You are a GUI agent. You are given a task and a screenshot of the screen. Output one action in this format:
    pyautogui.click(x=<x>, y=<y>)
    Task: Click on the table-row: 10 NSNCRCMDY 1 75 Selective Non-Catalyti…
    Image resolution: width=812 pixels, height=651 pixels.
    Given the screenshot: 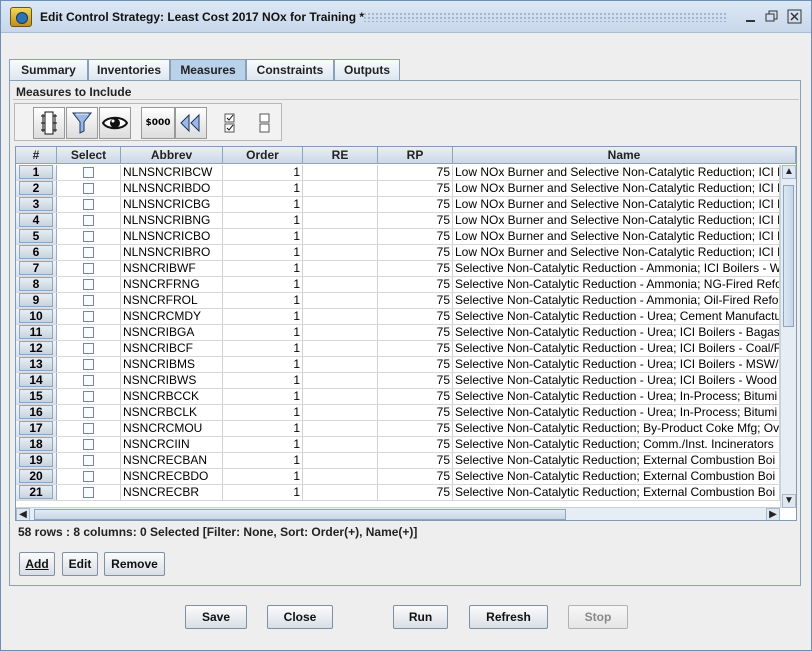 What is the action you would take?
    pyautogui.click(x=398, y=317)
    